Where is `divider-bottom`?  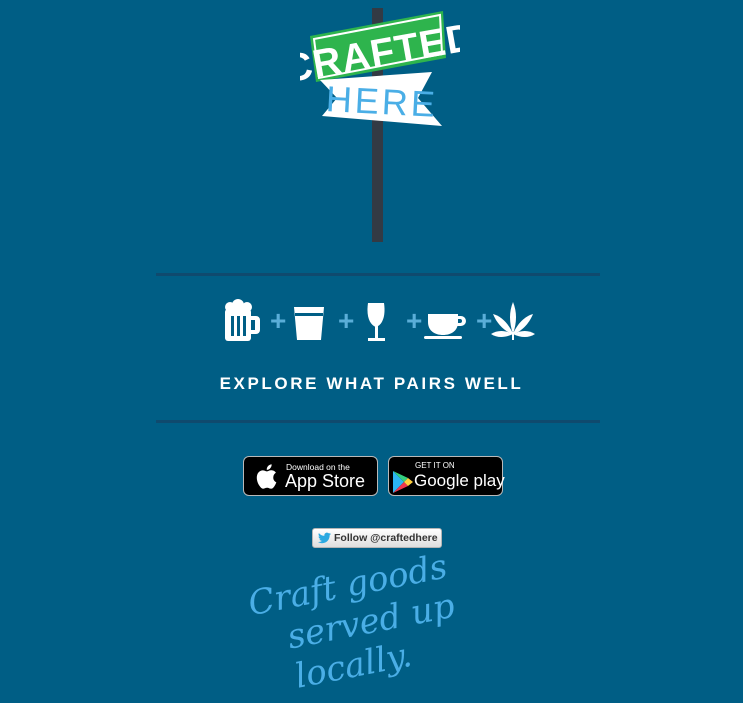
divider-bottom is located at coordinates (378, 421).